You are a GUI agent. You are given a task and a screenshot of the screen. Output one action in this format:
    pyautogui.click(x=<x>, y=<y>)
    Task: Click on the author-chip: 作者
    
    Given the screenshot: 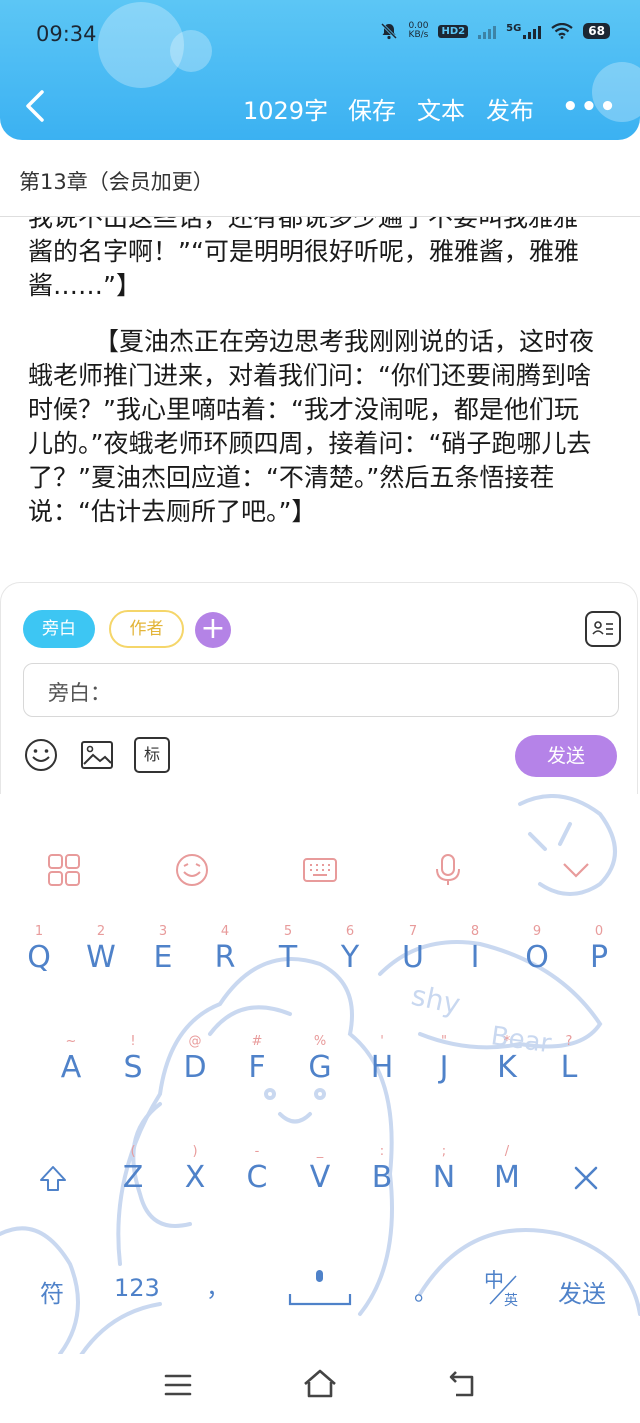 What is the action you would take?
    pyautogui.click(x=146, y=629)
    